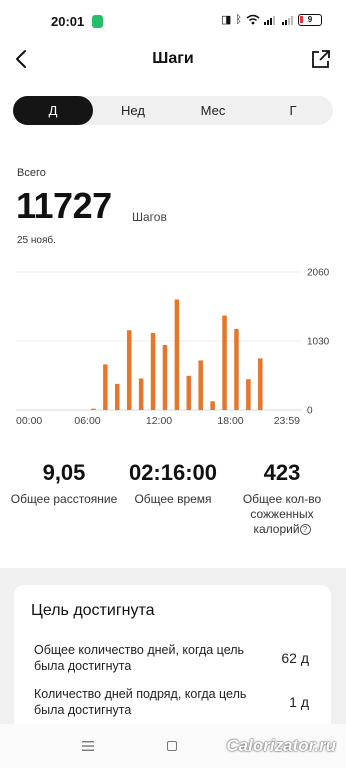 The image size is (346, 768). I want to click on calories-stat: 423 Общее кол-во сожженных калорий?, so click(282, 498).